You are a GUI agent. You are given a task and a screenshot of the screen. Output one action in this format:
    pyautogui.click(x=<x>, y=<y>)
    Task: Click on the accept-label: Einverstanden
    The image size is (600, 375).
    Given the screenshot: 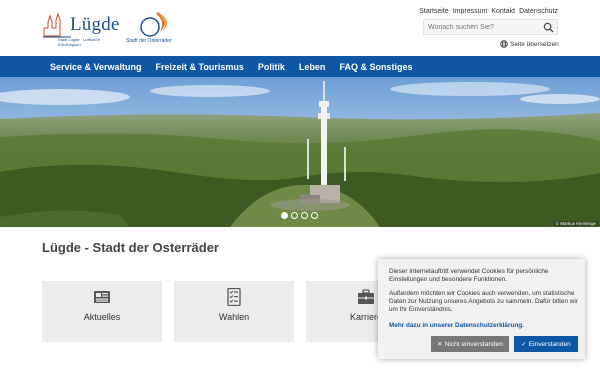 What is the action you would take?
    pyautogui.click(x=549, y=344)
    